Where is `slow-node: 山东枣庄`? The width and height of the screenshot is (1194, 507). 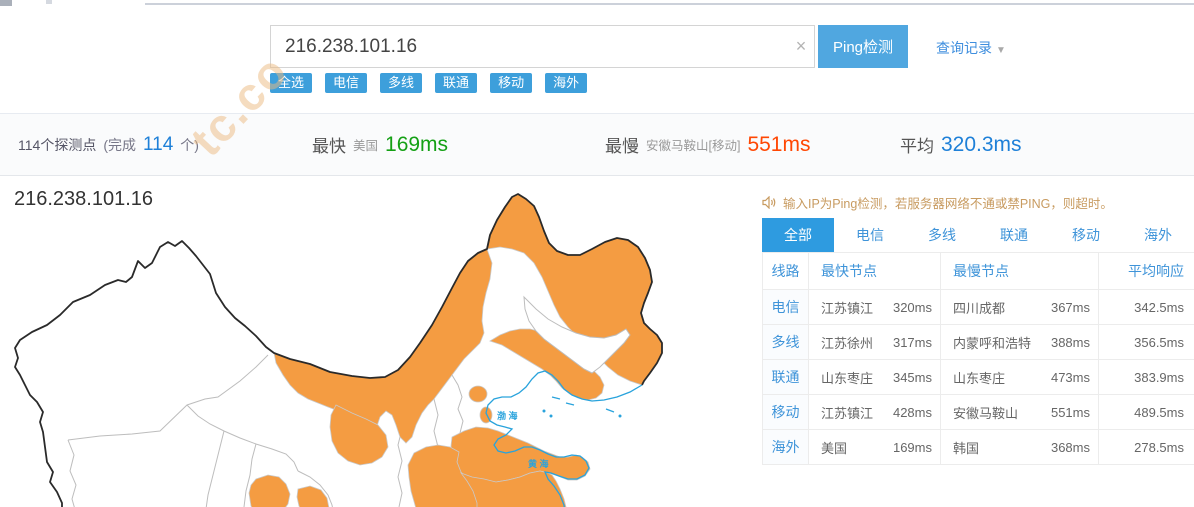 slow-node: 山东枣庄 is located at coordinates (979, 378).